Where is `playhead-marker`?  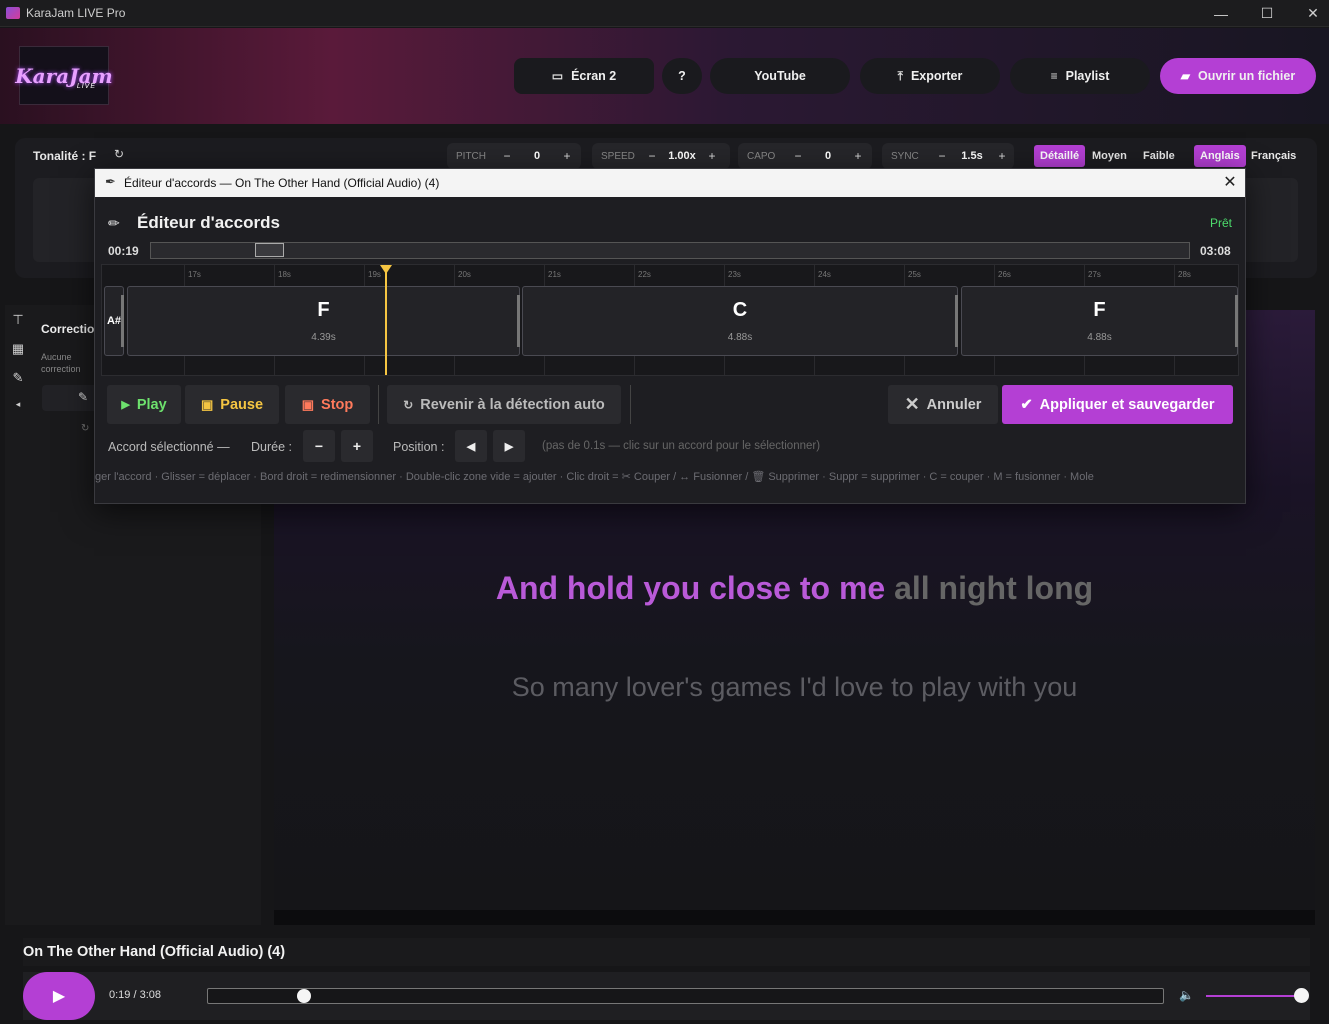
playhead-marker is located at coordinates (386, 269).